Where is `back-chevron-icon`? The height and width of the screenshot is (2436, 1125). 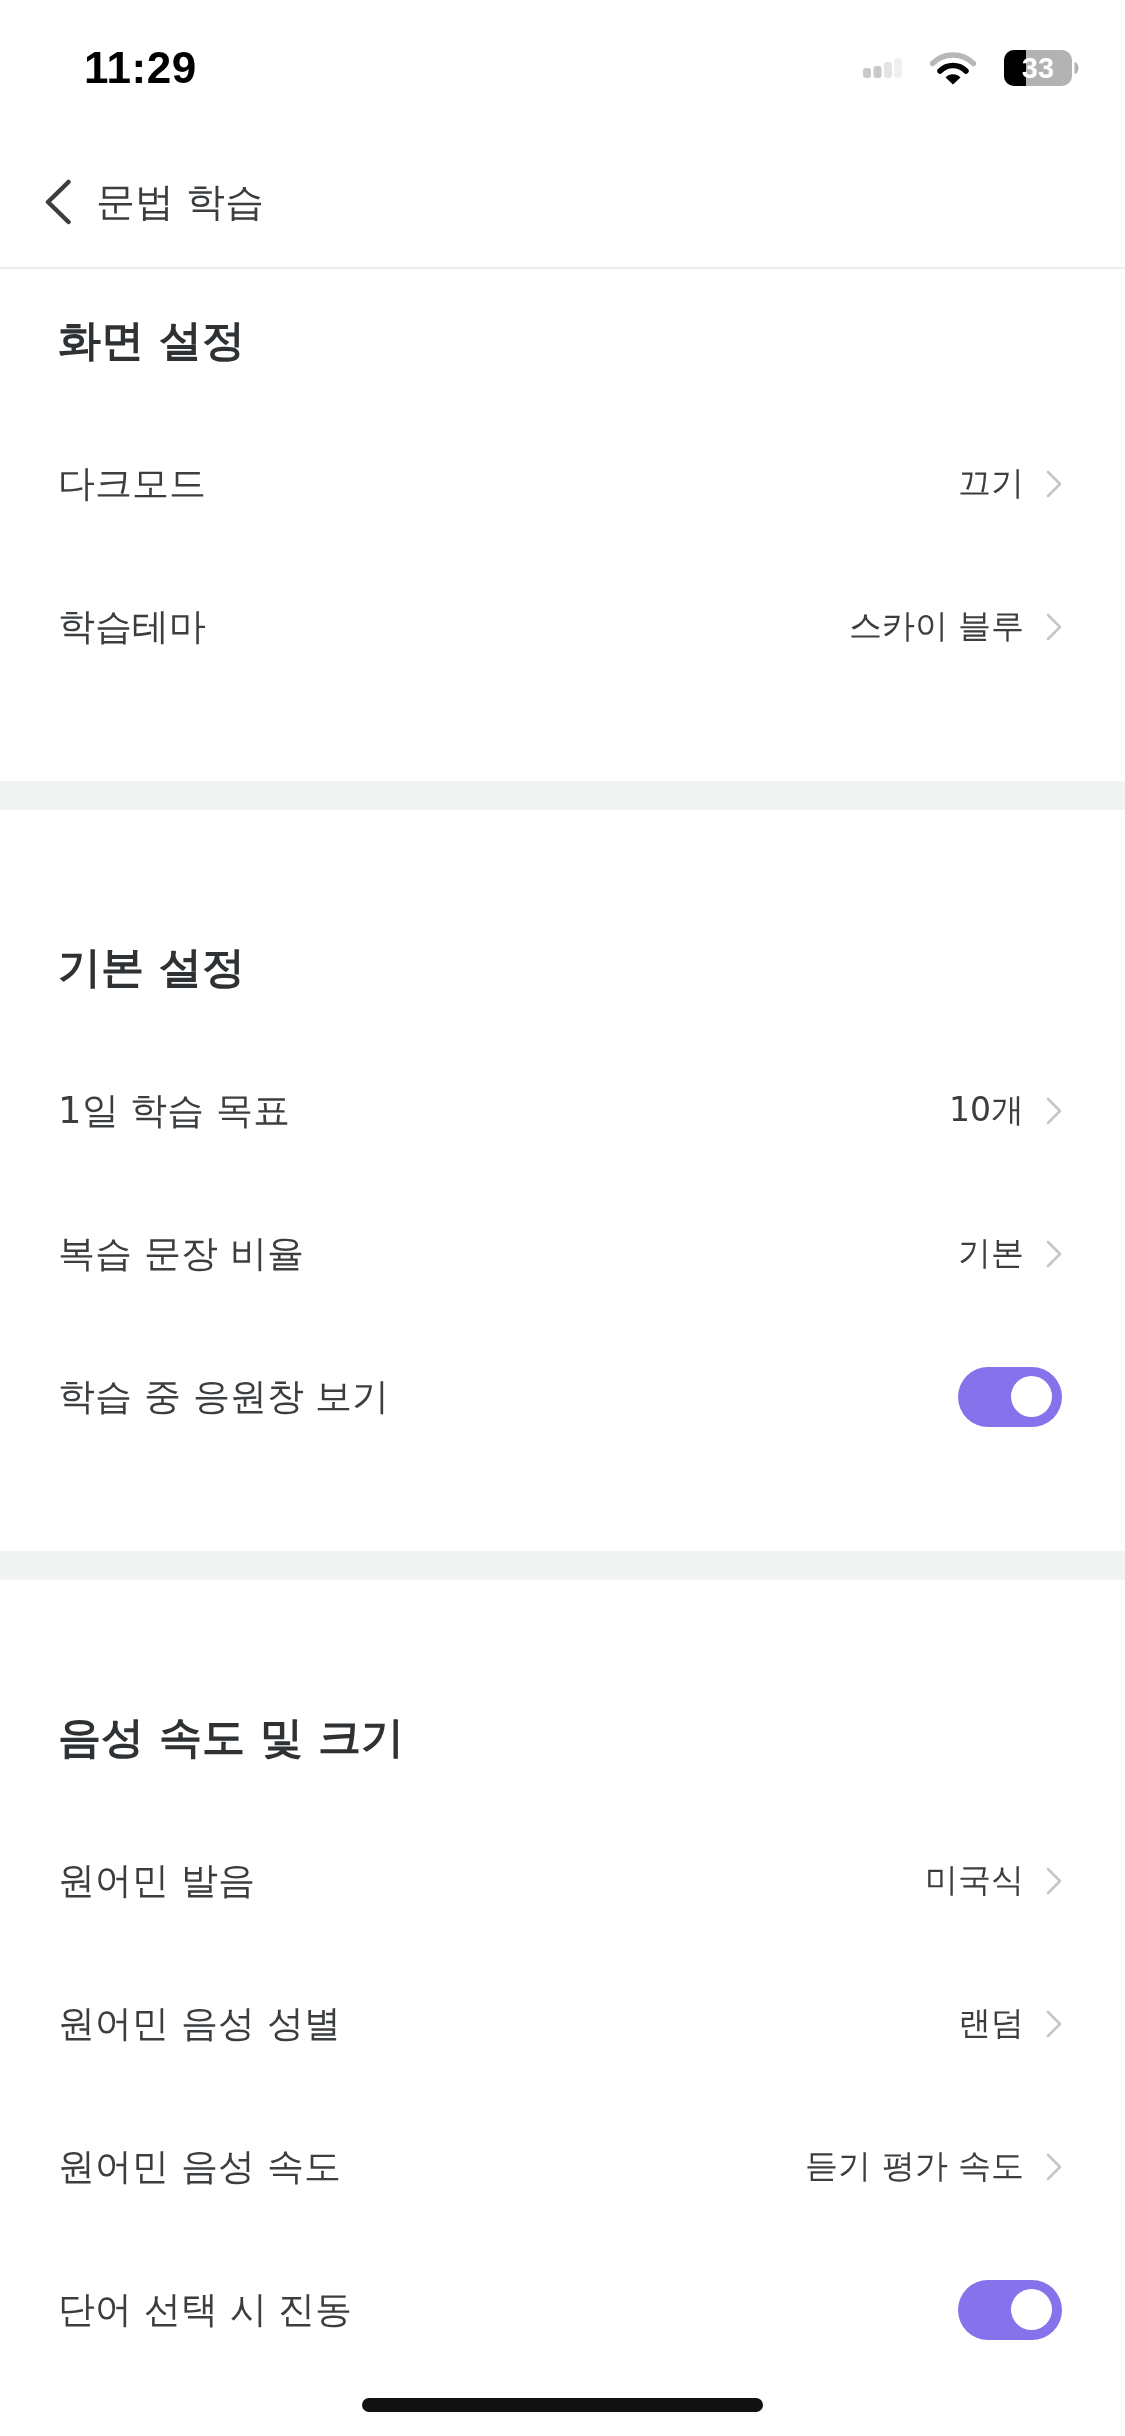
back-chevron-icon is located at coordinates (58, 201).